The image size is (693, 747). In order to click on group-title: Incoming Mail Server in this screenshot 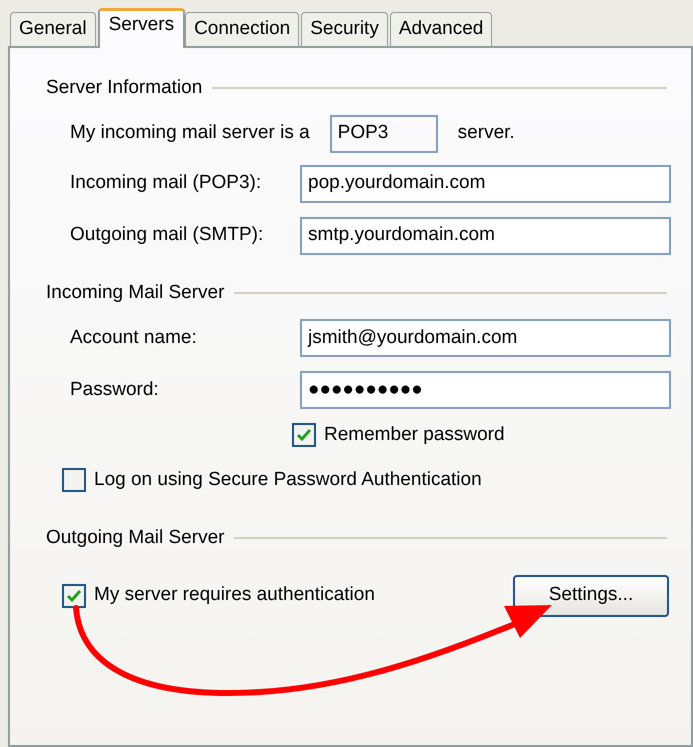, I will do `click(135, 292)`.